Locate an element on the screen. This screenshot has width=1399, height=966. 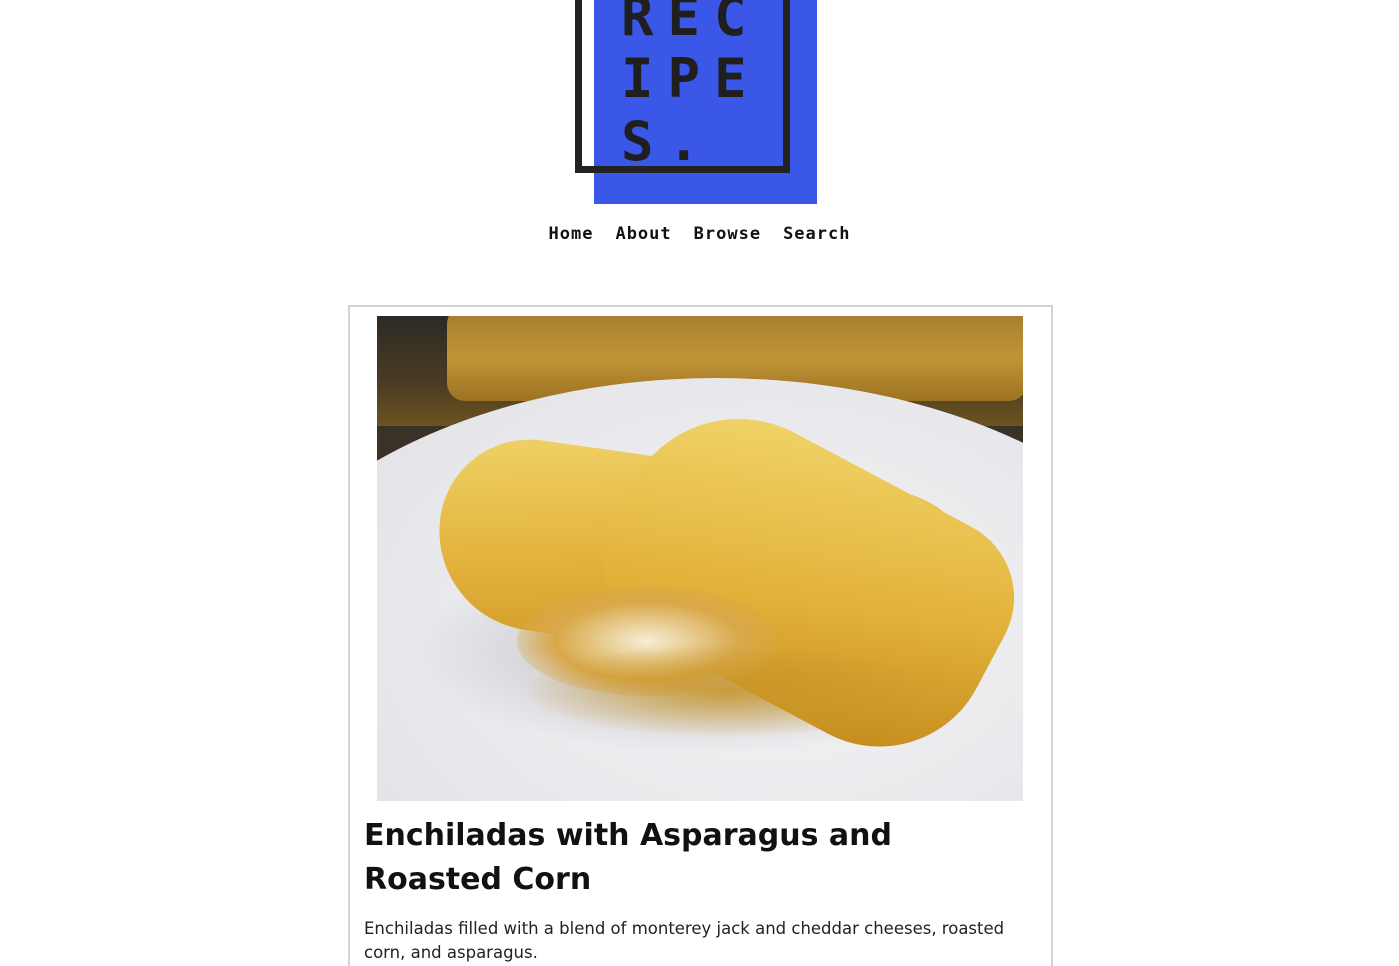
site-logo: REC IPE S. is located at coordinates (697, 102).